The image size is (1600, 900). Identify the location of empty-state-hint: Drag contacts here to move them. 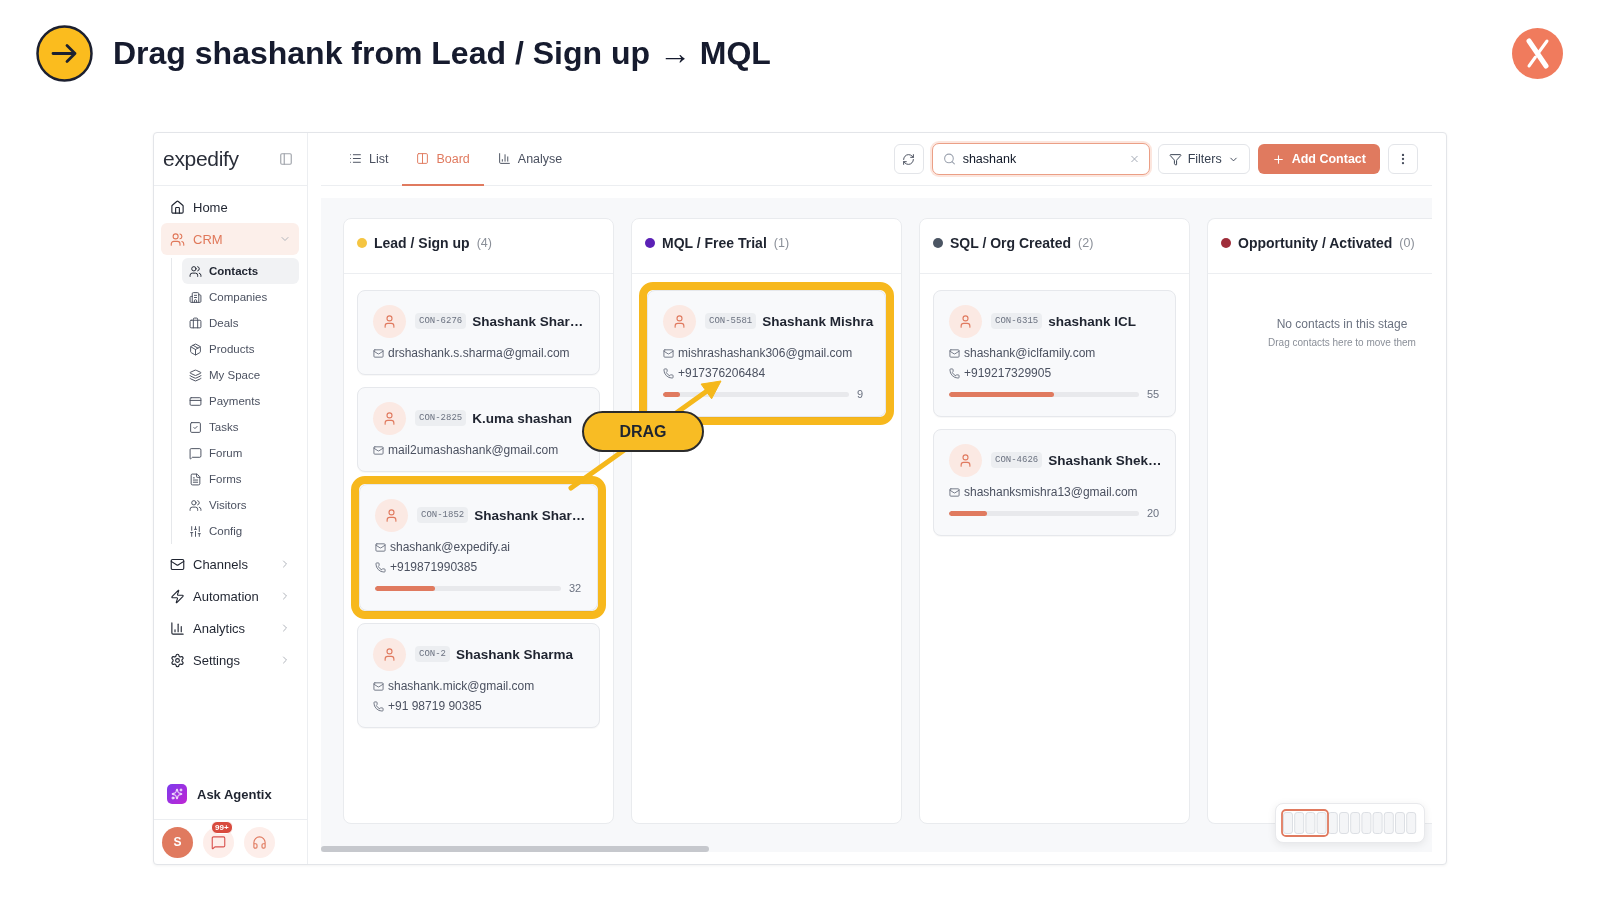
(1342, 342).